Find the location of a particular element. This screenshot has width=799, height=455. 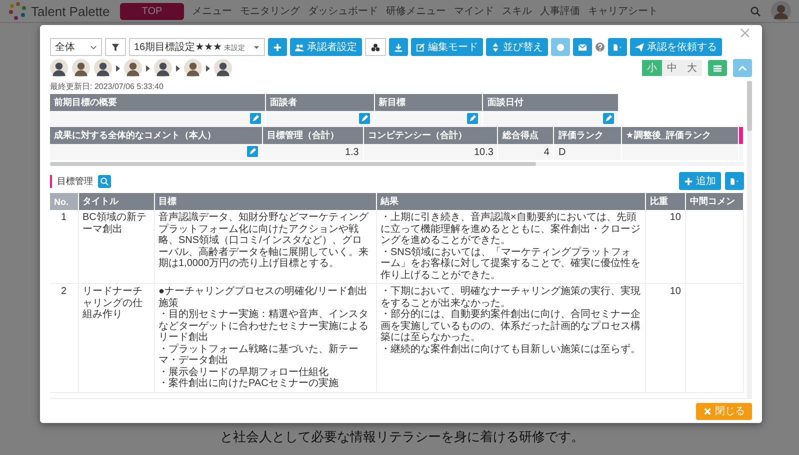

cluster-icon is located at coordinates (375, 47).